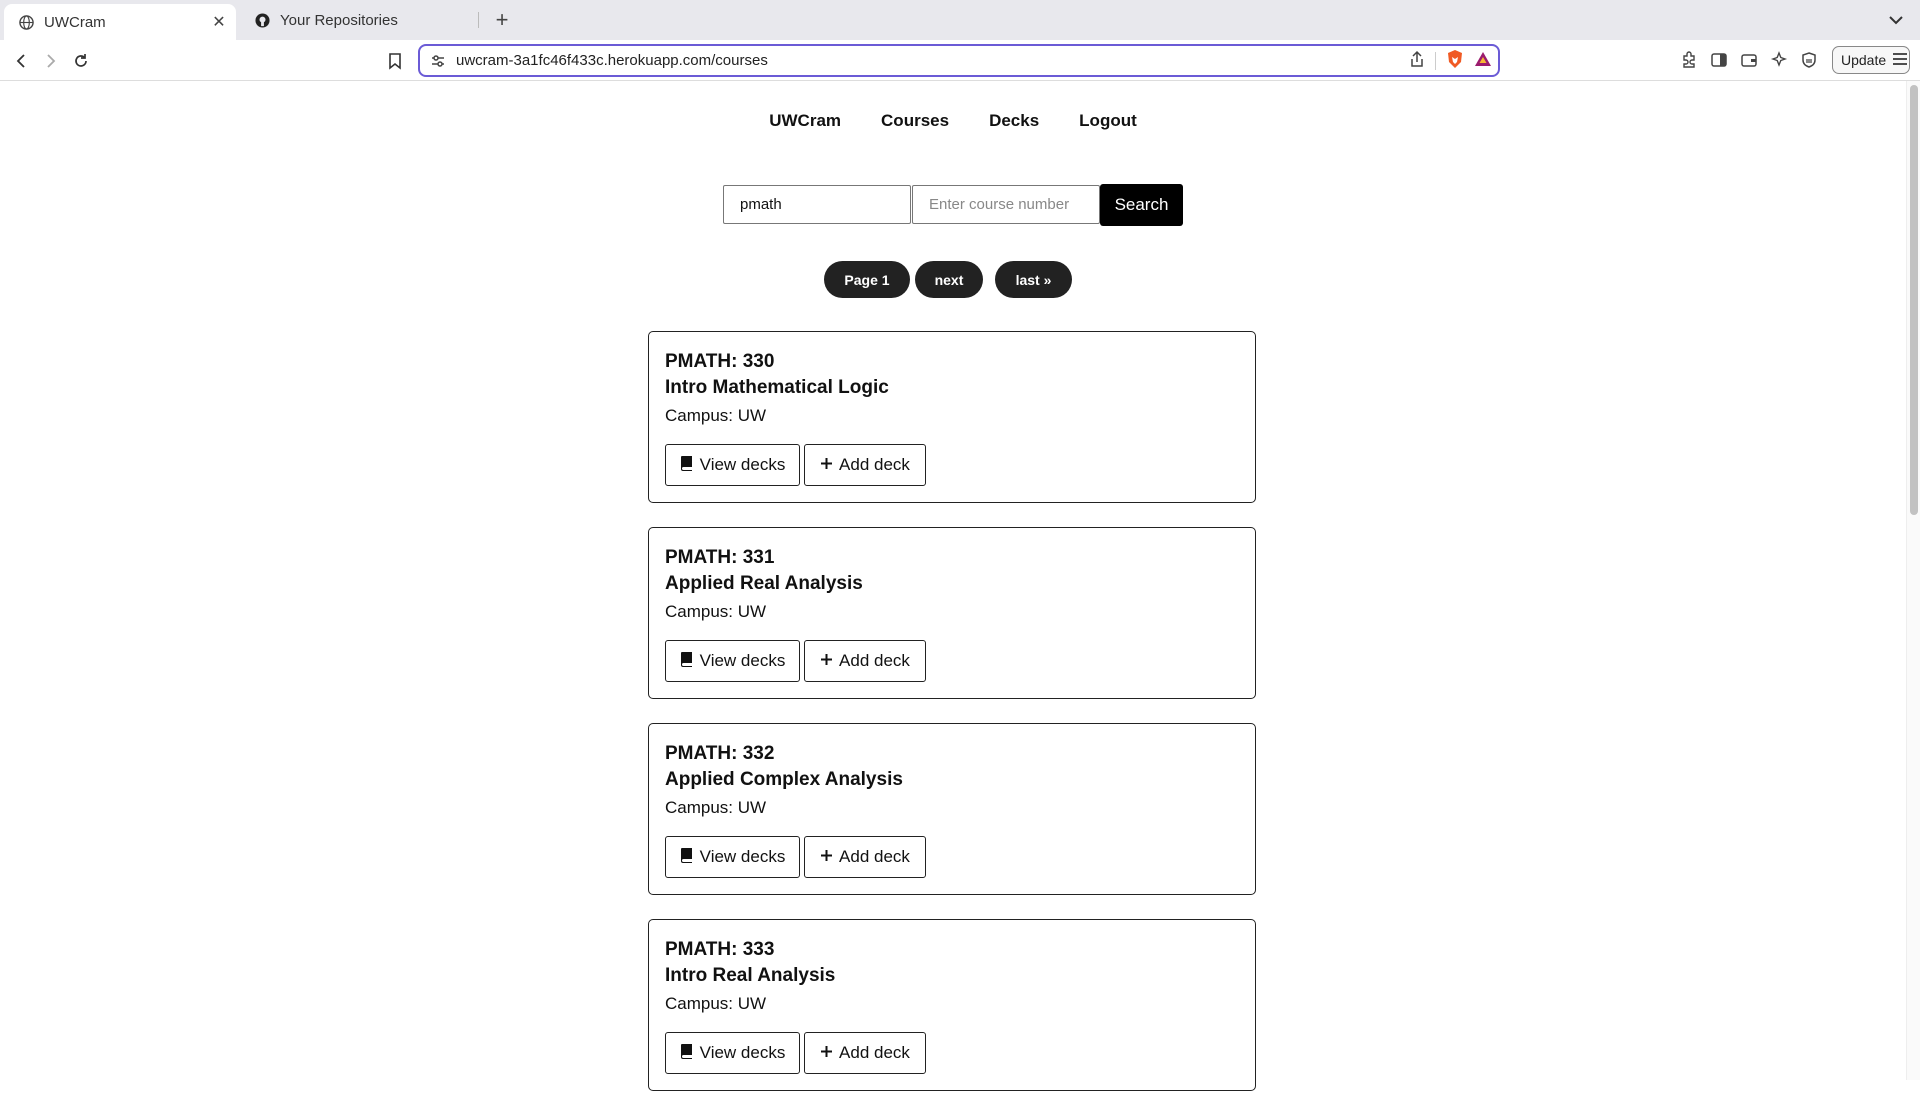 This screenshot has width=1920, height=1115. I want to click on browser-tab-bar: UWCram ✕ Your Repositories +, so click(960, 20).